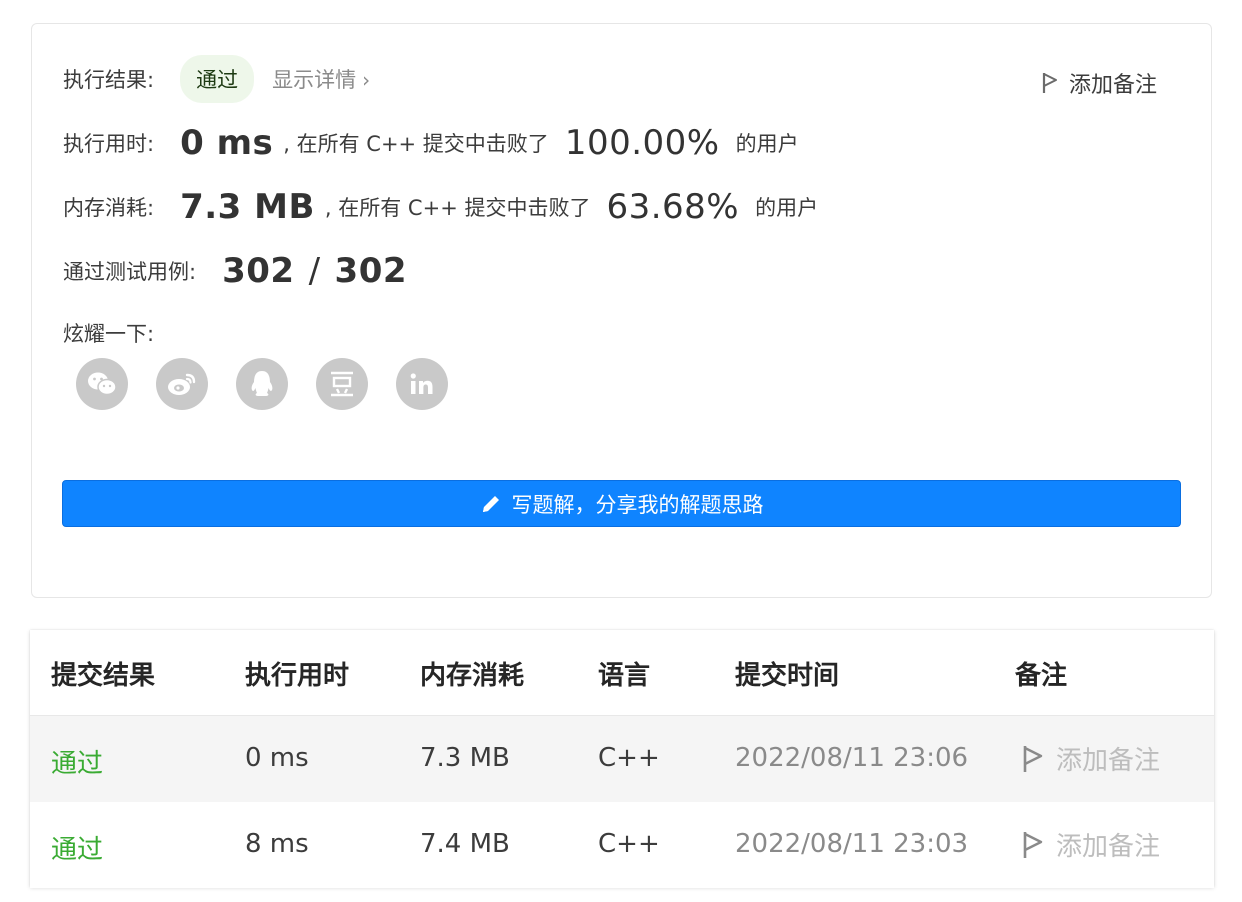 The height and width of the screenshot is (902, 1242). What do you see at coordinates (109, 208) in the screenshot?
I see `memory-label: 内存消耗:` at bounding box center [109, 208].